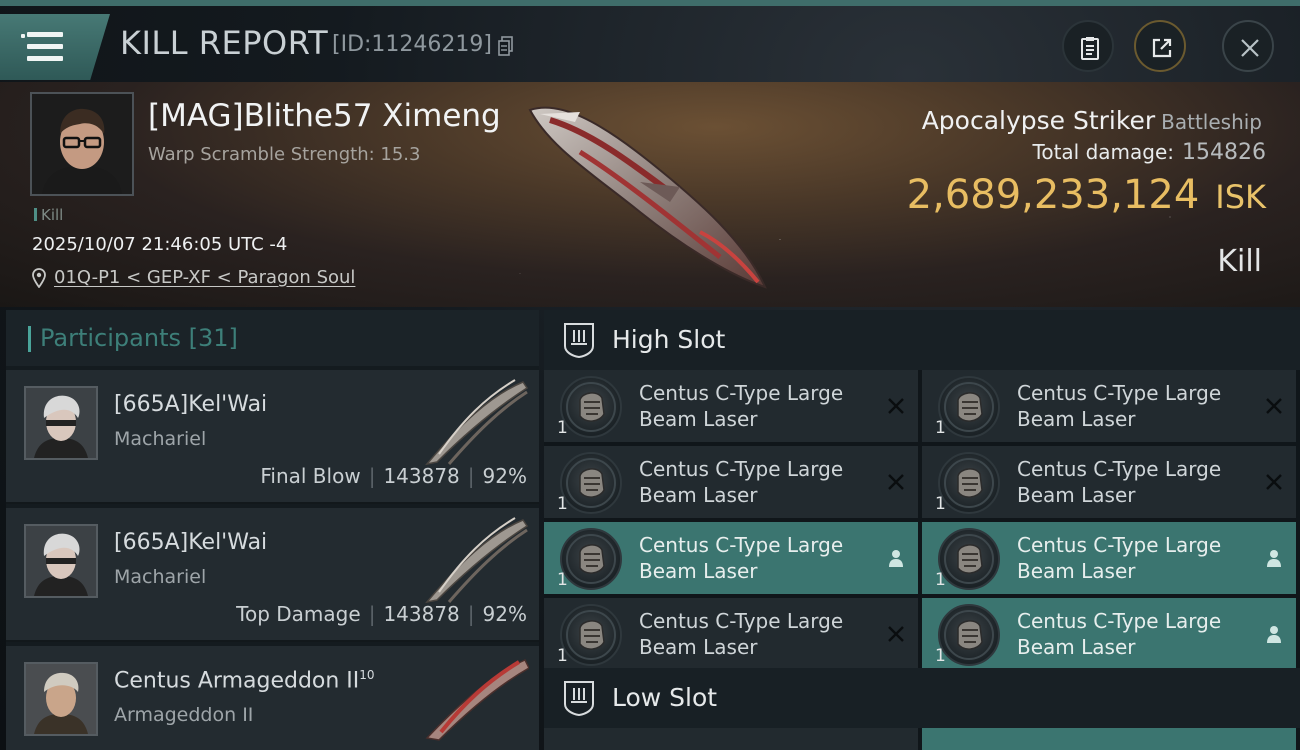 The image size is (1300, 750). What do you see at coordinates (193, 277) in the screenshot?
I see `kill-location-link: 01Q-P1 < GEP-XF < Paragon Soul` at bounding box center [193, 277].